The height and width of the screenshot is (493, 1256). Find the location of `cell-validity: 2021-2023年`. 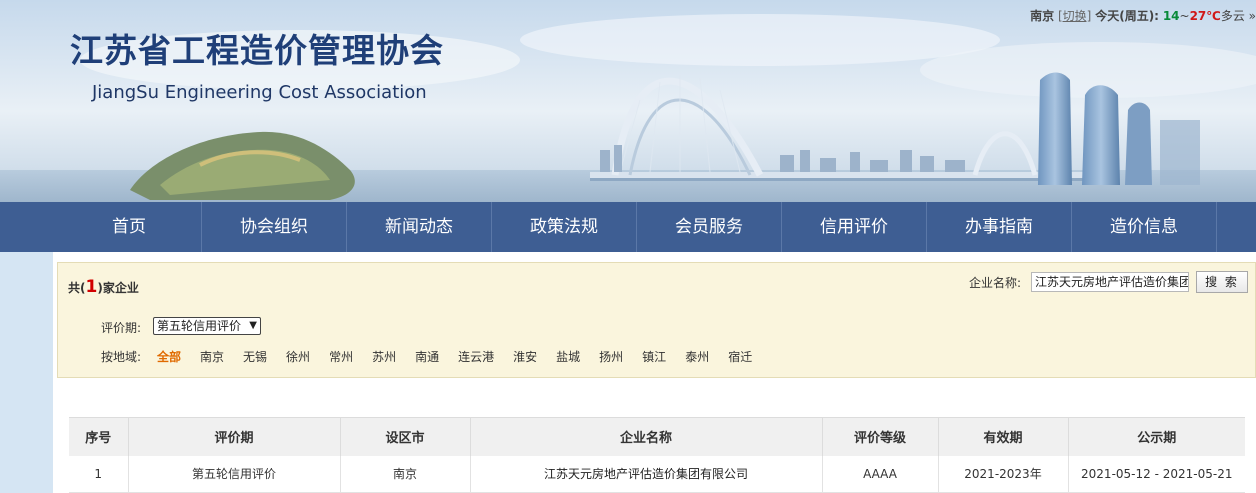

cell-validity: 2021-2023年 is located at coordinates (1002, 474).